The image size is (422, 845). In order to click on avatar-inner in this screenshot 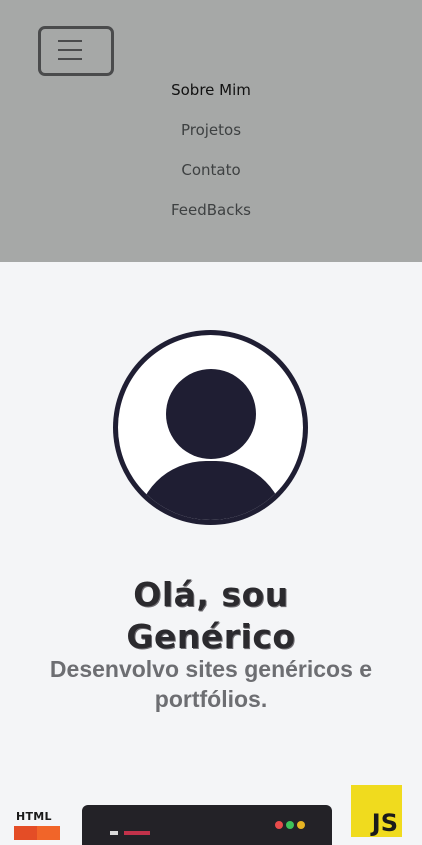, I will do `click(210, 427)`.